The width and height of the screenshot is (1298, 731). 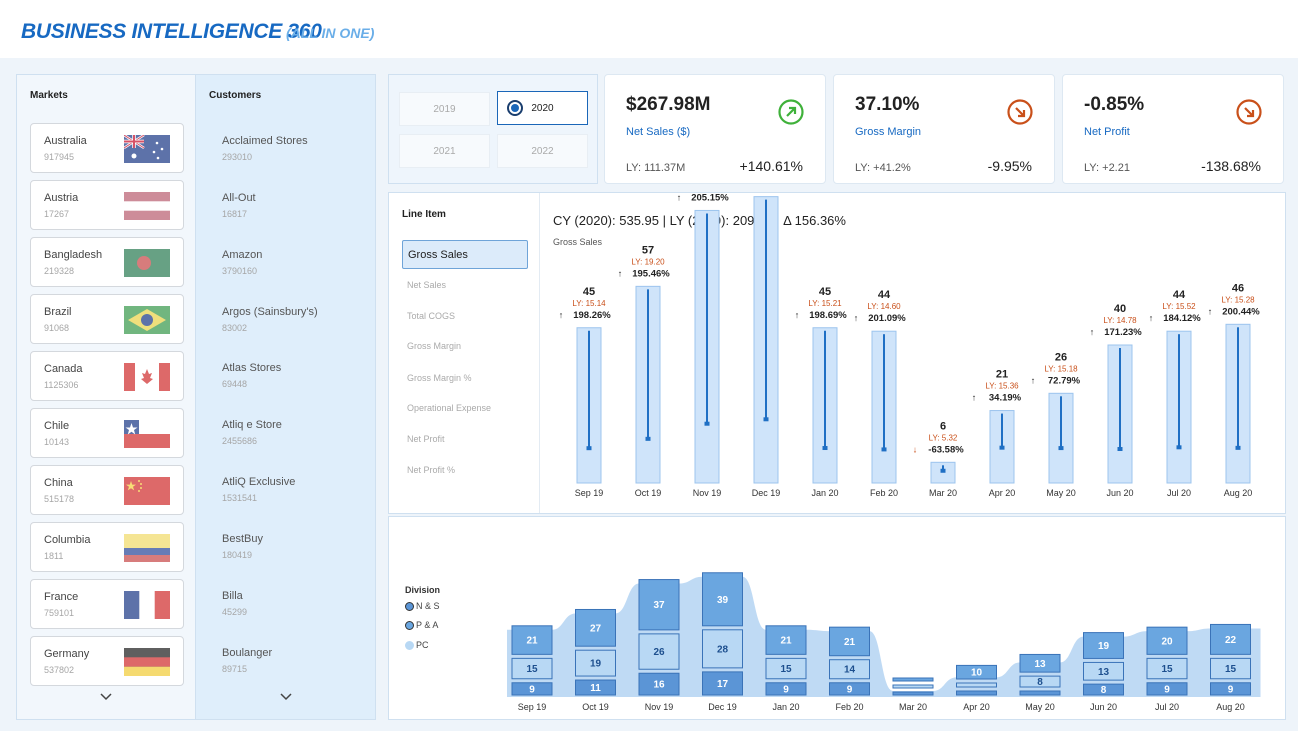 What do you see at coordinates (723, 649) in the screenshot?
I see `segment-label: 28` at bounding box center [723, 649].